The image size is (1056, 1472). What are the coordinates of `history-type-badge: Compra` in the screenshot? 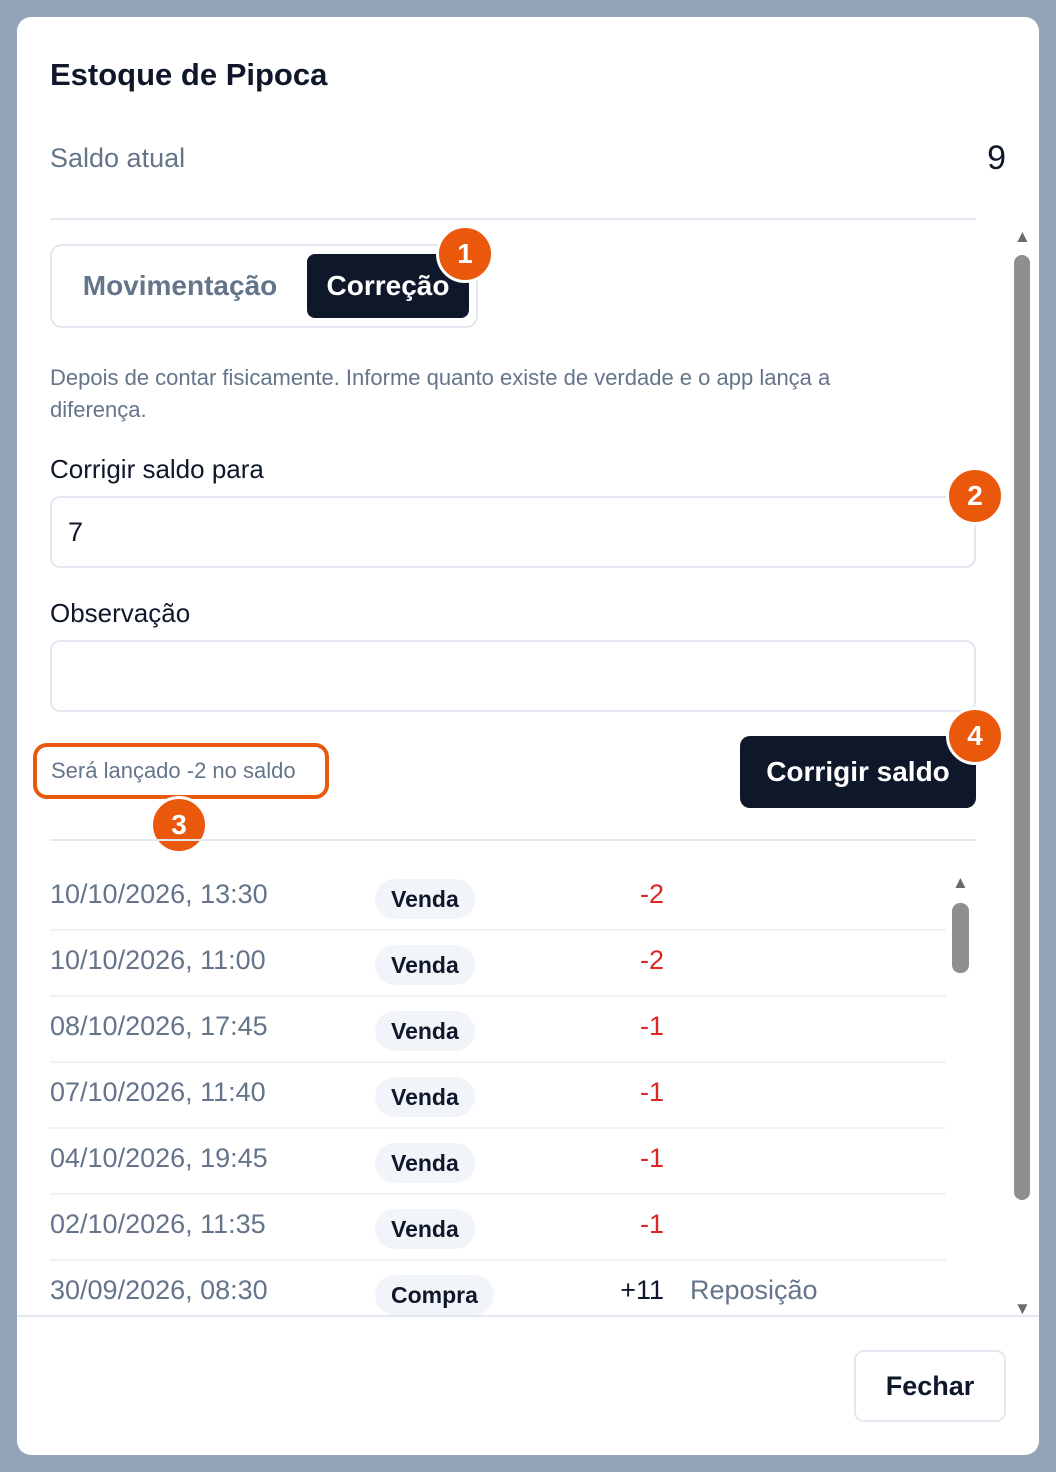 It's located at (434, 1295).